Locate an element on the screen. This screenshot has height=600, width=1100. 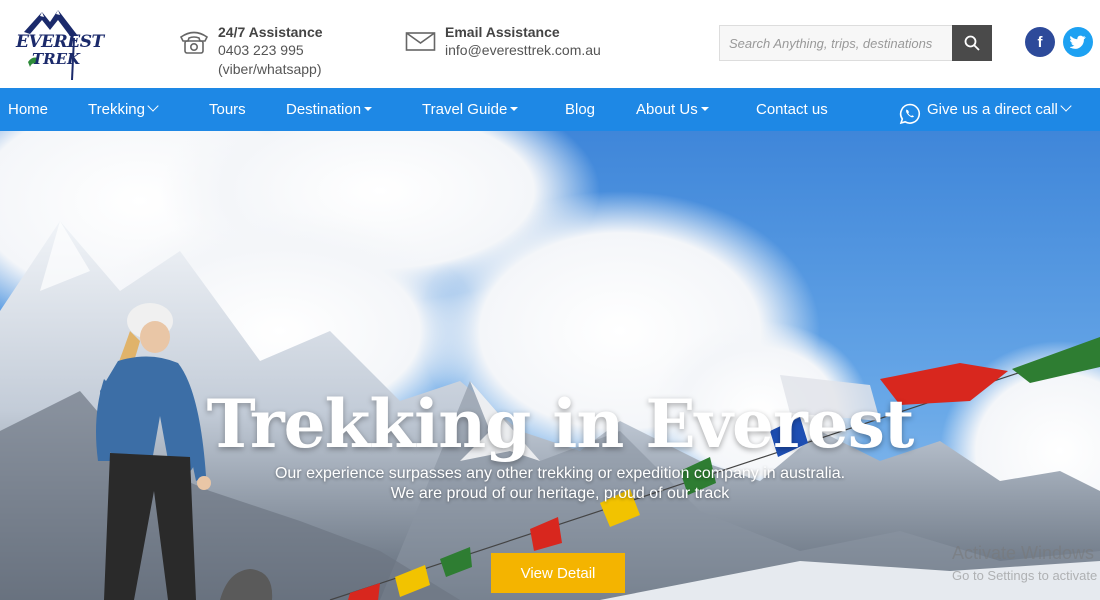
twitter-icon is located at coordinates (1078, 42).